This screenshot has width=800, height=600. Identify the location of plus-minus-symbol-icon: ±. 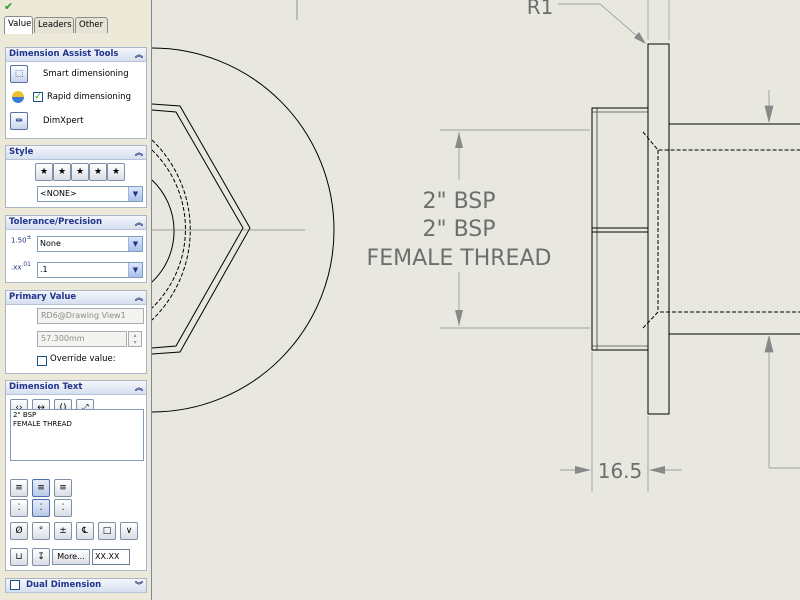
(63, 531).